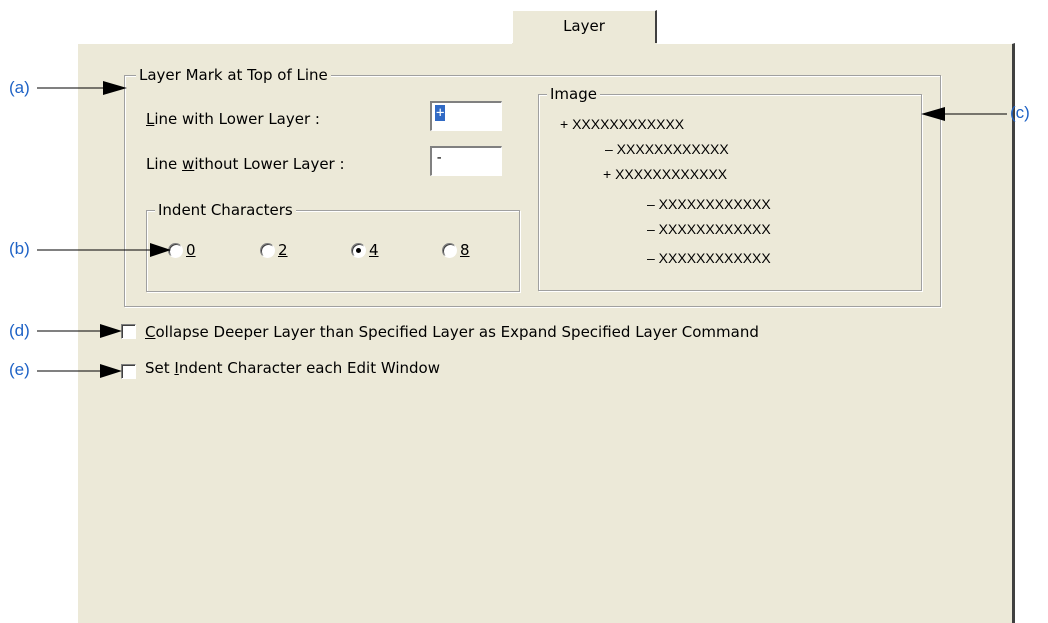 This screenshot has height=623, width=1048. Describe the element at coordinates (79, 371) in the screenshot. I see `arrow-e-icon` at that location.